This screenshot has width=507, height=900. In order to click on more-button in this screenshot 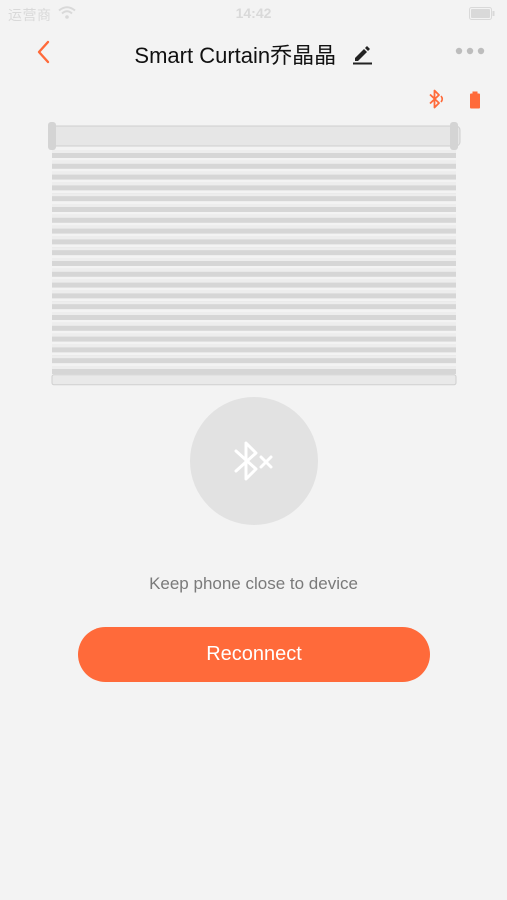, I will do `click(470, 51)`.